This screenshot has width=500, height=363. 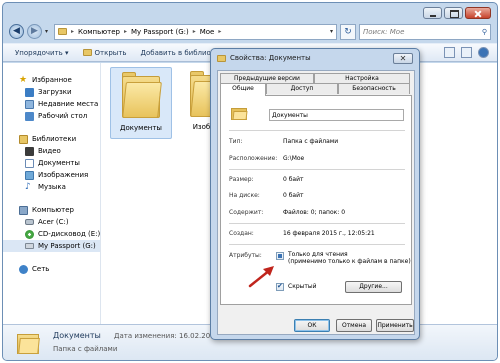 What do you see at coordinates (87, 52) in the screenshot?
I see `open-folder-icon` at bounding box center [87, 52].